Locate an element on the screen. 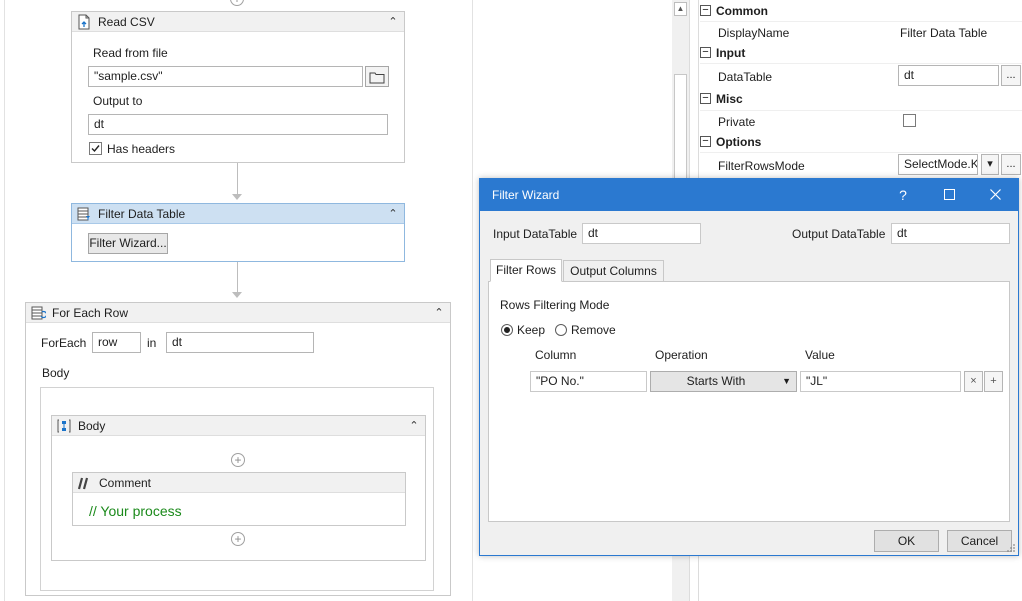 The image size is (1022, 601). filter-rows-mode-input: SelectMode.K is located at coordinates (938, 164).